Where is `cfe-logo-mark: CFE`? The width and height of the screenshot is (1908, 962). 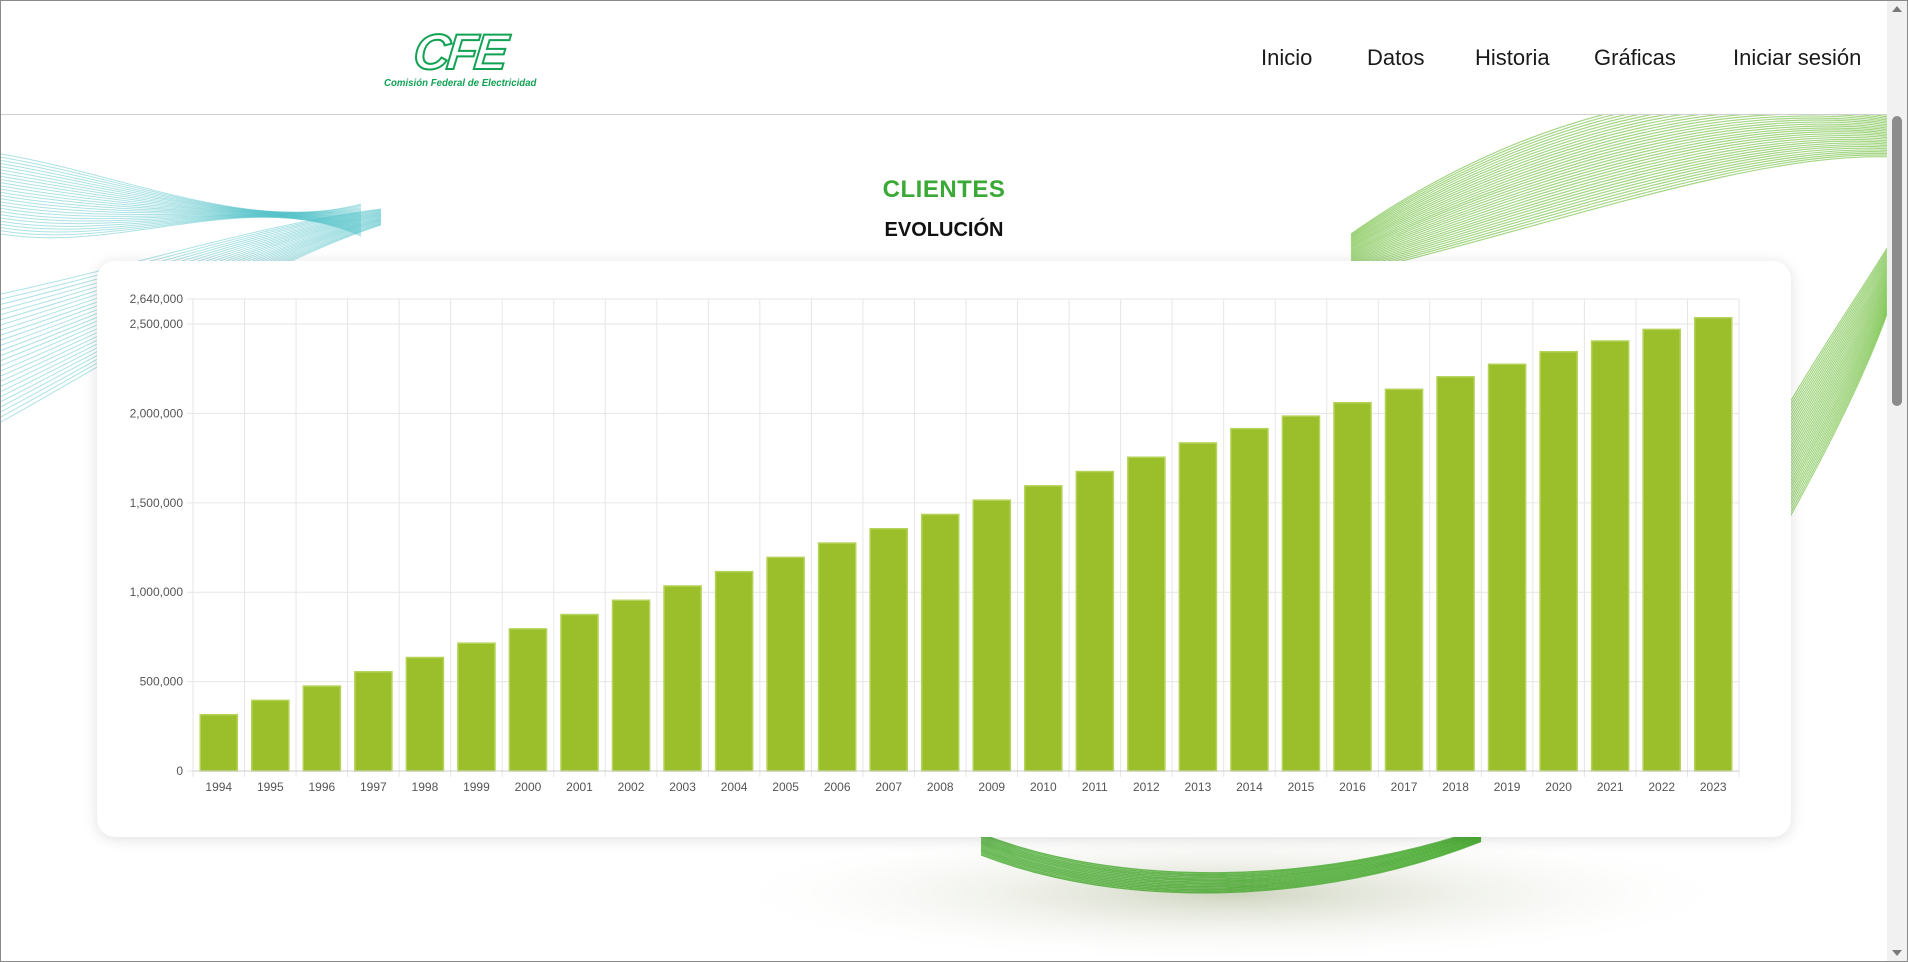 cfe-logo-mark: CFE is located at coordinates (459, 52).